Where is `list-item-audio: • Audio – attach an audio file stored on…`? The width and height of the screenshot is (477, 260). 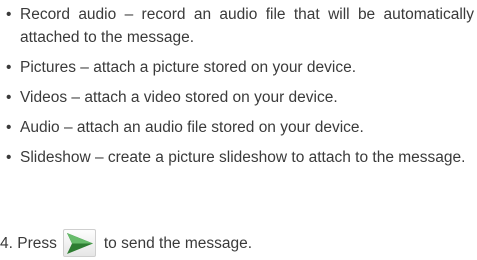
list-item-audio: • Audio – attach an audio file stored on… is located at coordinates (240, 127).